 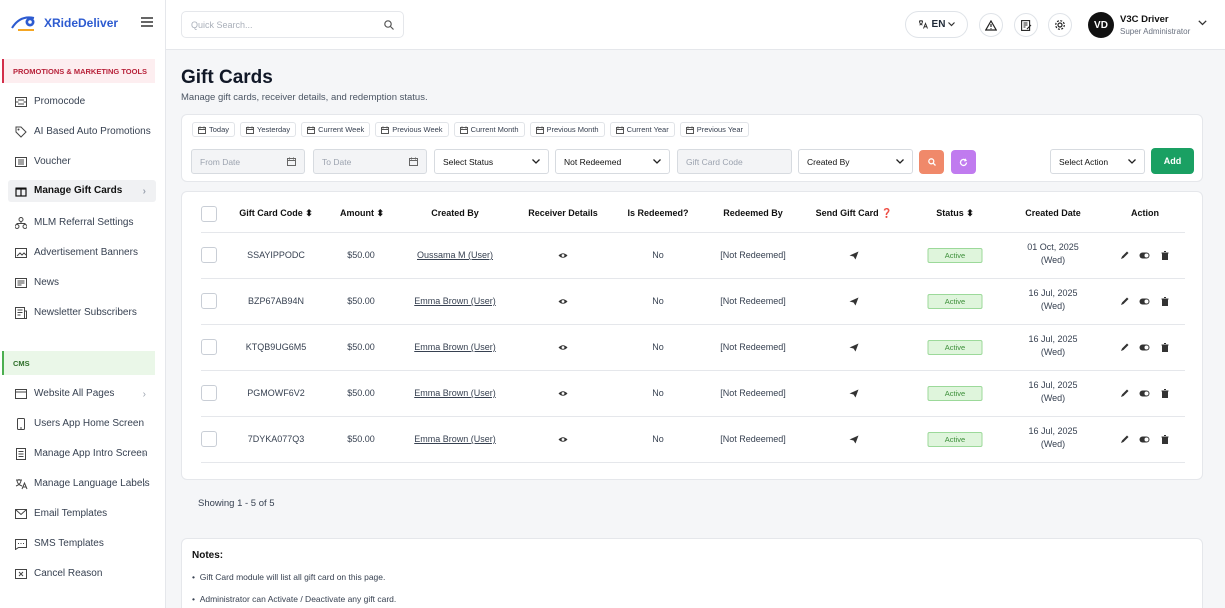 I want to click on to-date-field: To Date, so click(x=370, y=161).